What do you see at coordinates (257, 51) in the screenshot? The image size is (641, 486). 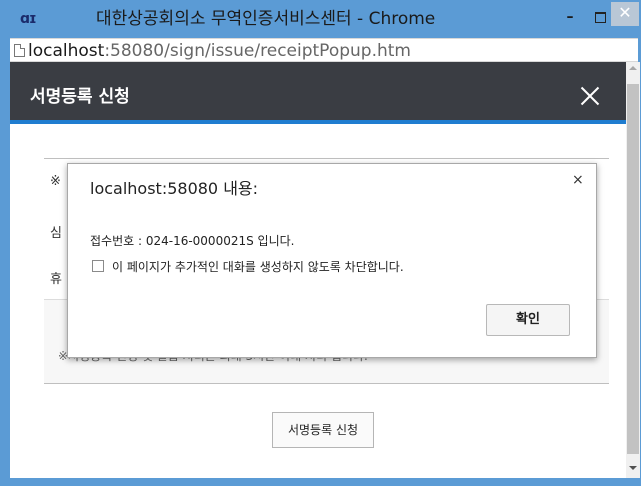 I see `url-path: :58080/sign/issue/receiptPopup.htm` at bounding box center [257, 51].